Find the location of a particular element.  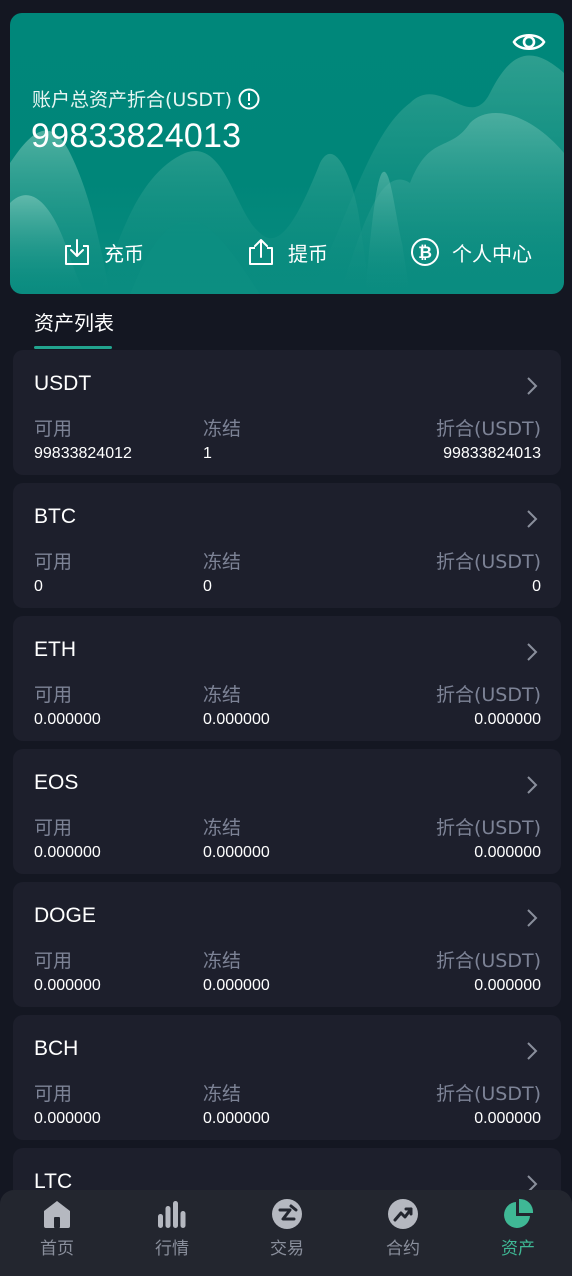

nav-market: 行情 is located at coordinates (172, 1228).